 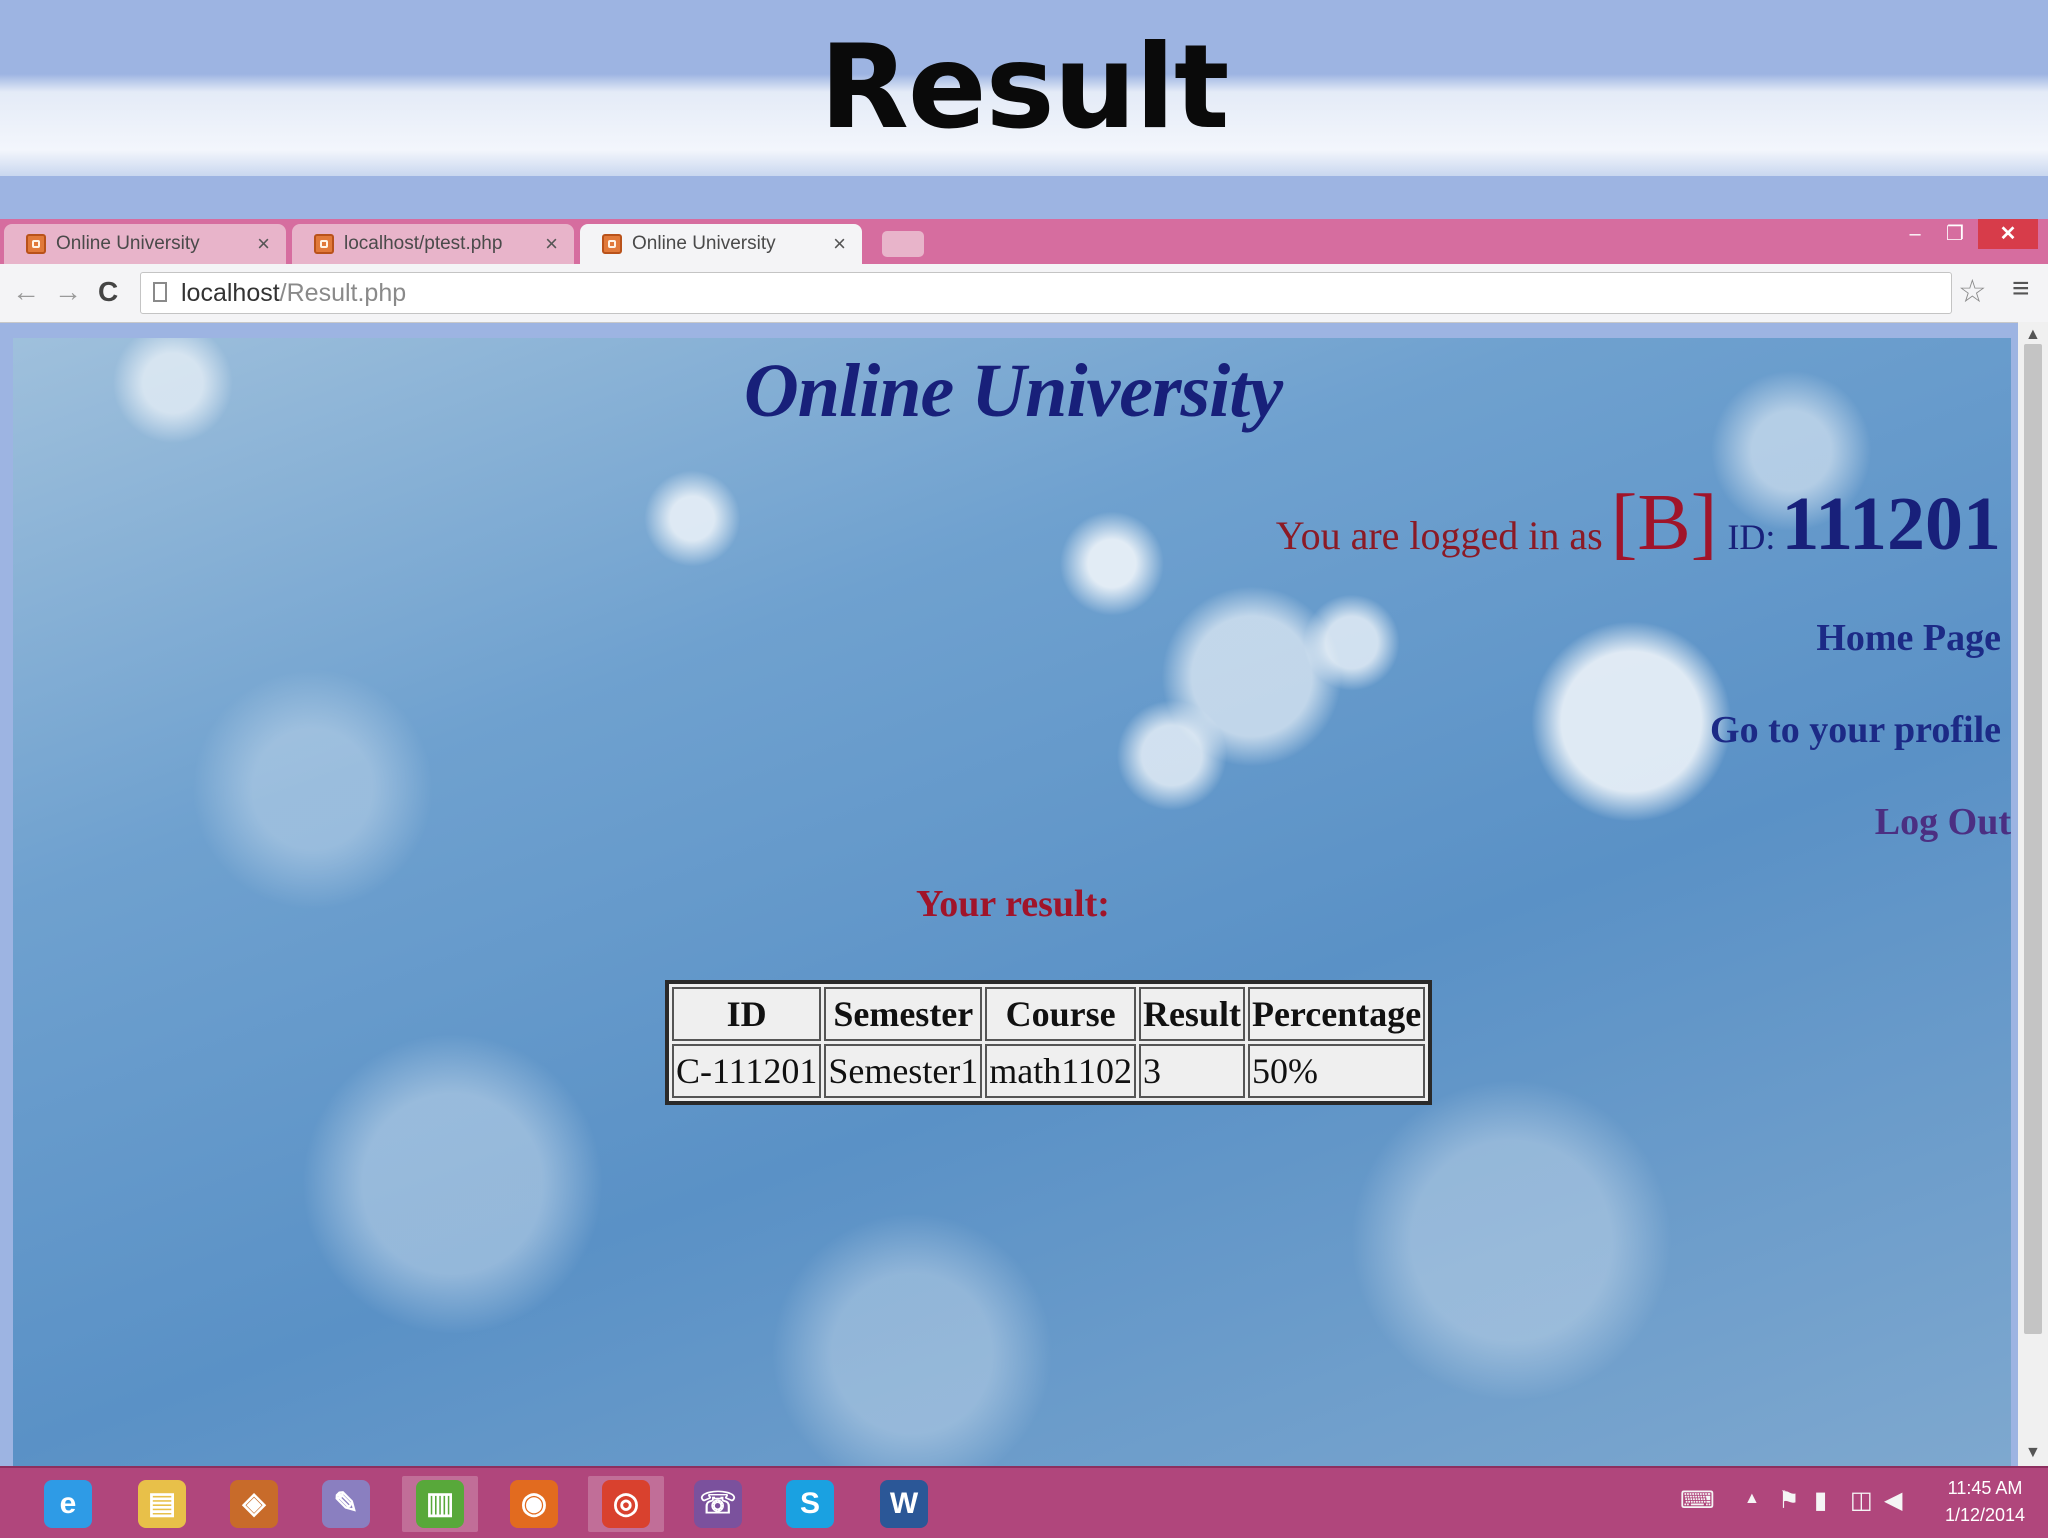 I want to click on action-center-flag-icon: ⚑, so click(x=1789, y=1500).